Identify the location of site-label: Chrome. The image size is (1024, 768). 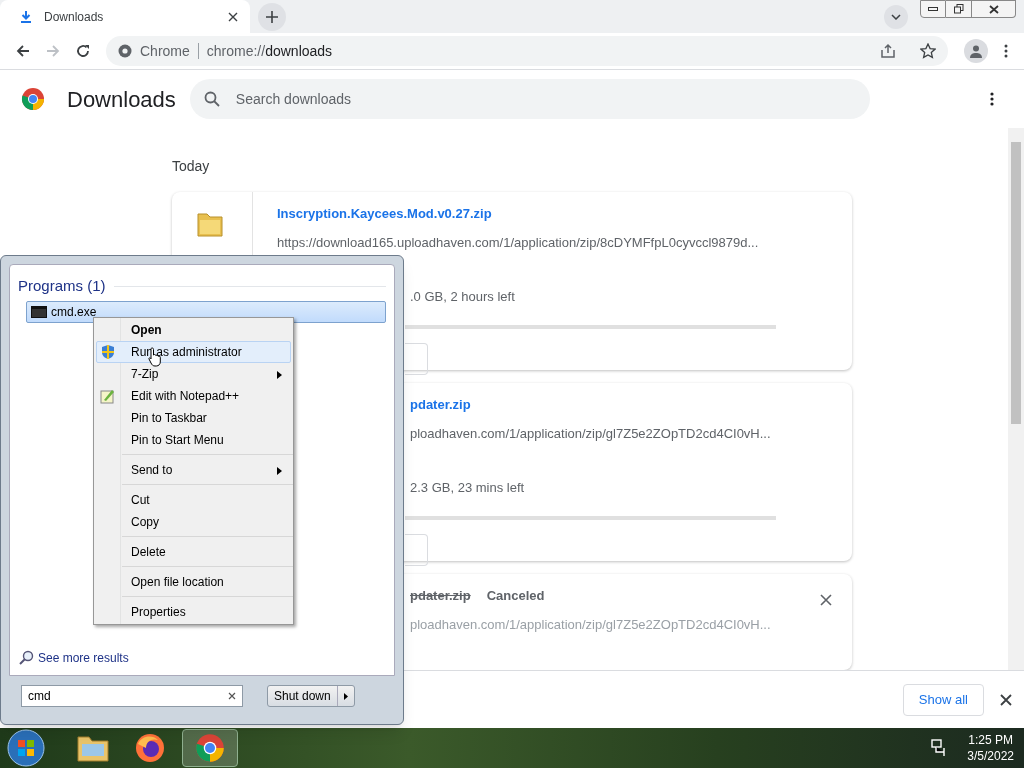
(165, 51).